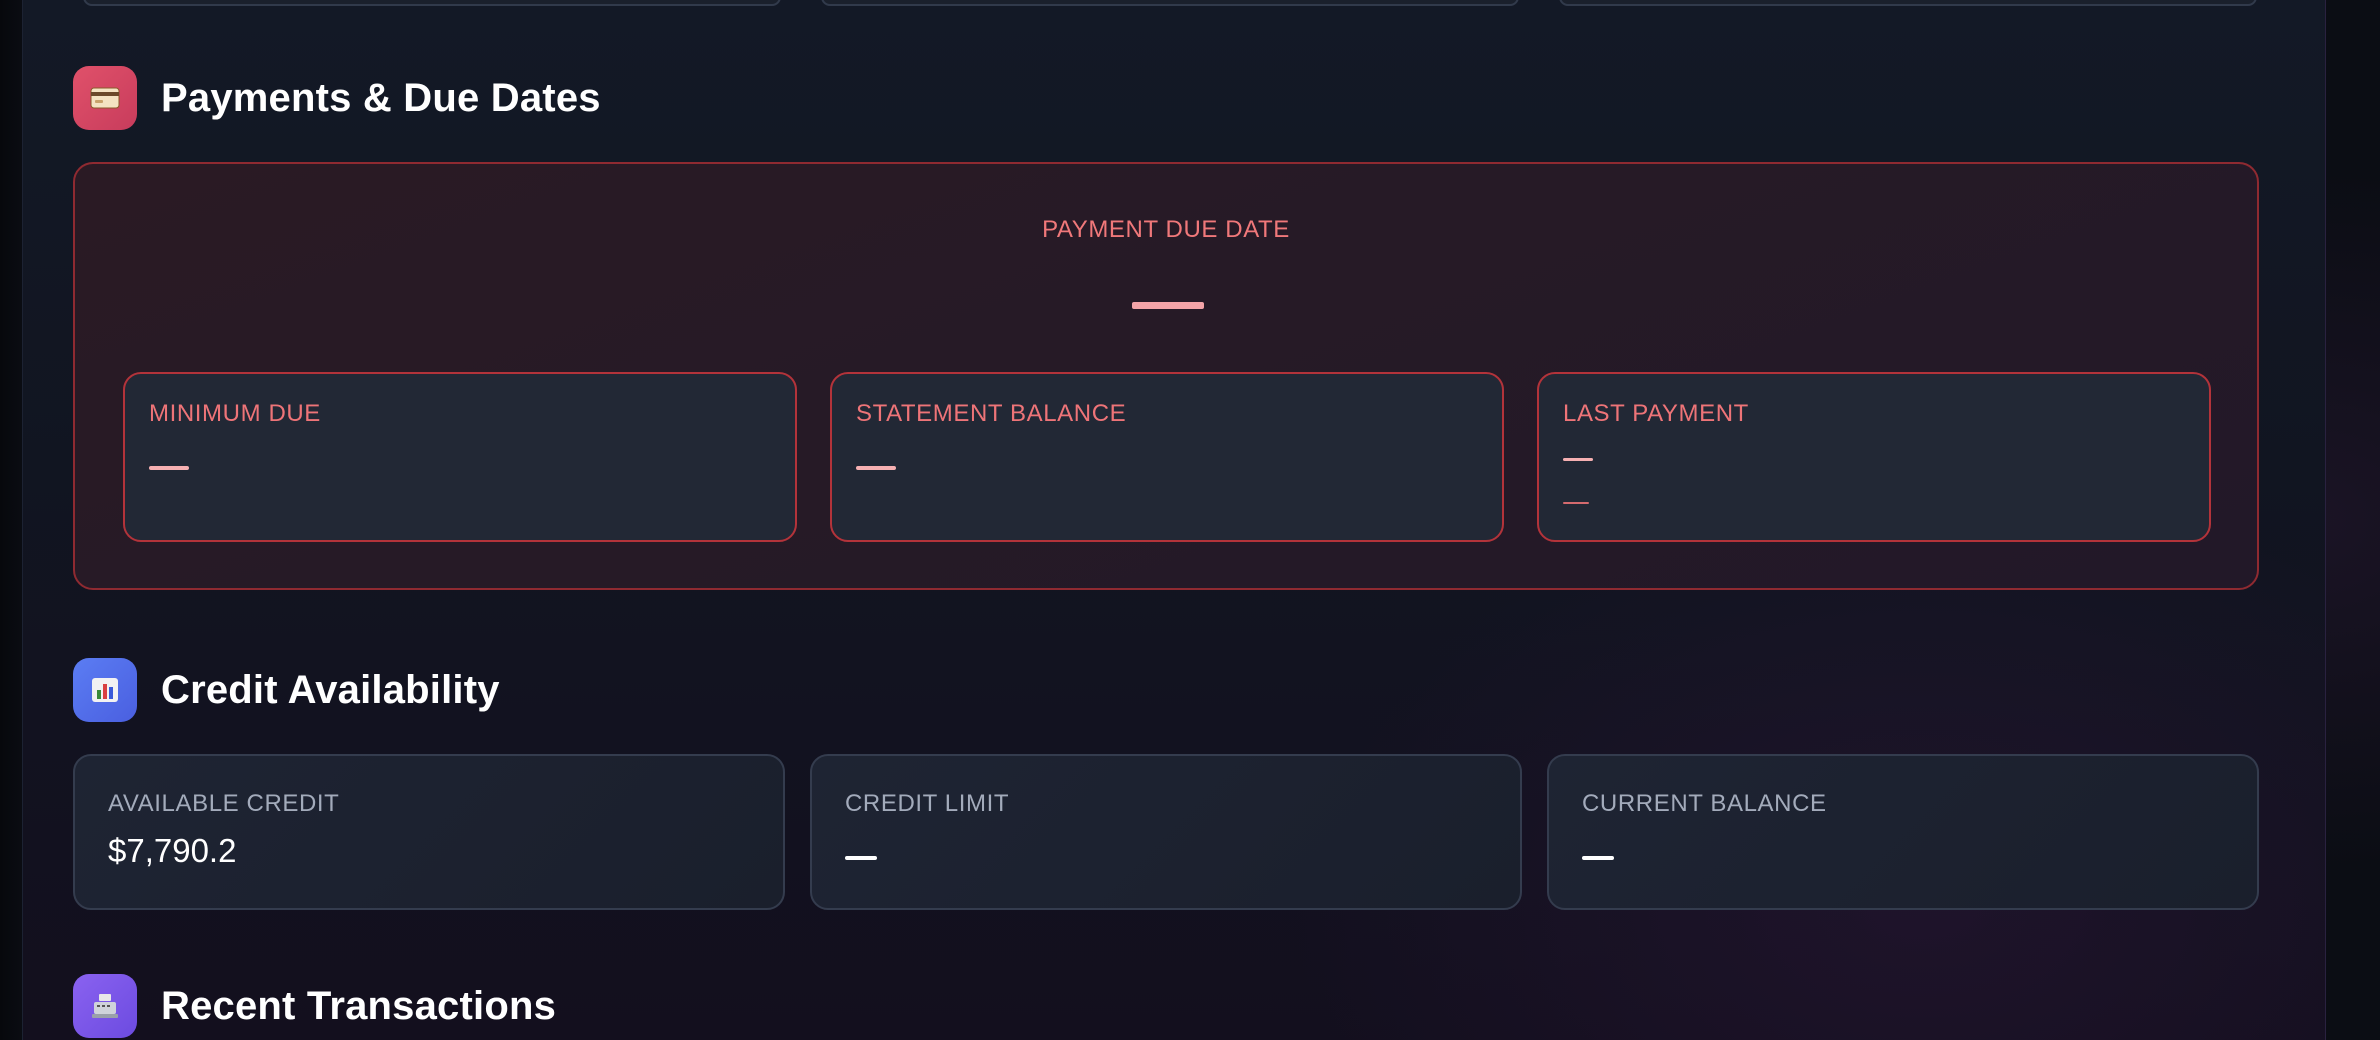 This screenshot has width=2380, height=1040. What do you see at coordinates (991, 413) in the screenshot?
I see `statement-balance-label: STATEMENT BALANCE` at bounding box center [991, 413].